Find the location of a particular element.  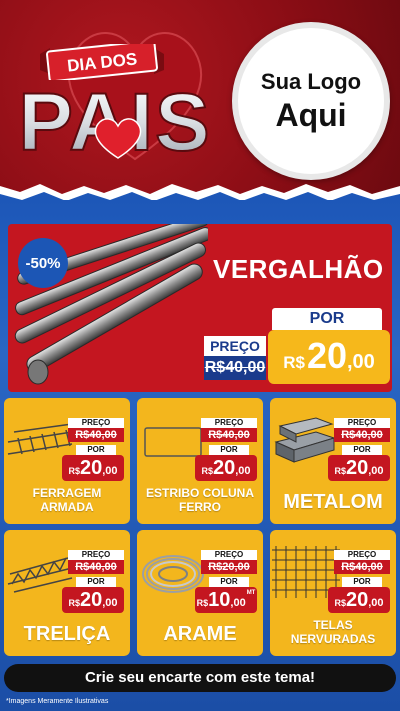

product-name: TELAS NERVURADAS is located at coordinates (333, 632).